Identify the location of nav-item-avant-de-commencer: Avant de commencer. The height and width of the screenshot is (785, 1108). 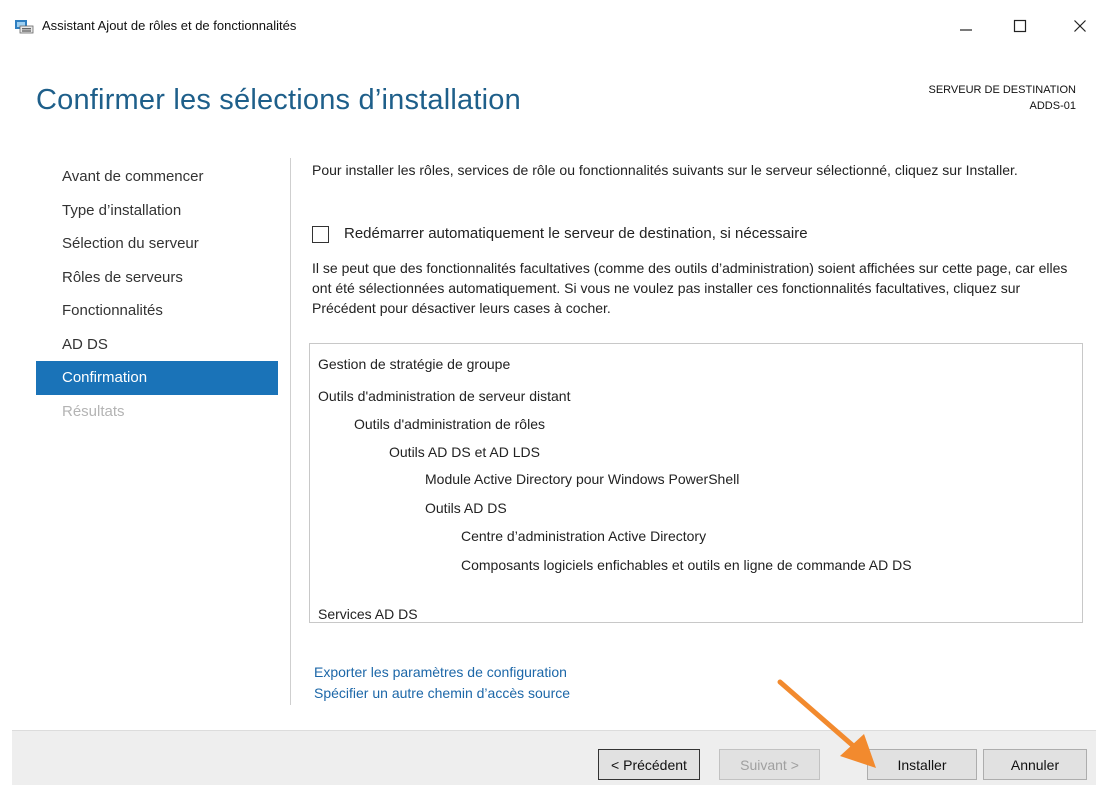
(157, 177).